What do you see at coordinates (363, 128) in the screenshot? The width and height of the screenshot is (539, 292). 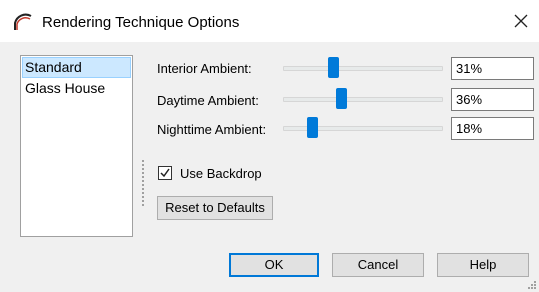 I see `nighttime-ambient-slider` at bounding box center [363, 128].